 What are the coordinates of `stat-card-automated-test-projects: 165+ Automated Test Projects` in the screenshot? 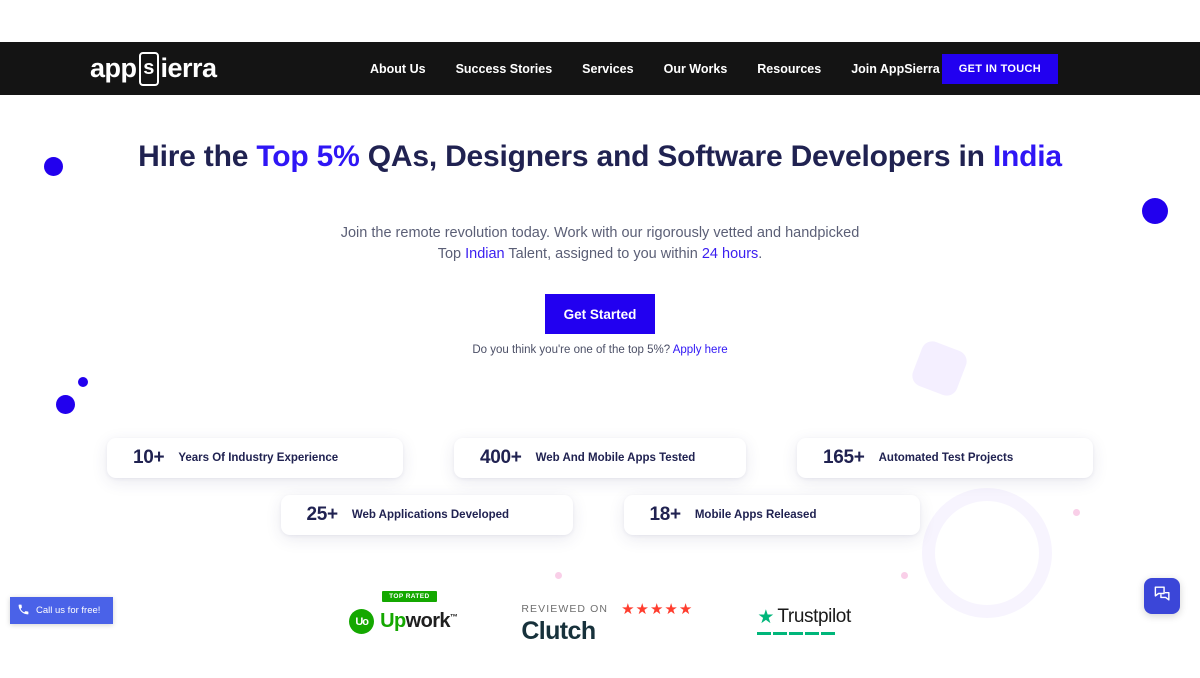 It's located at (945, 458).